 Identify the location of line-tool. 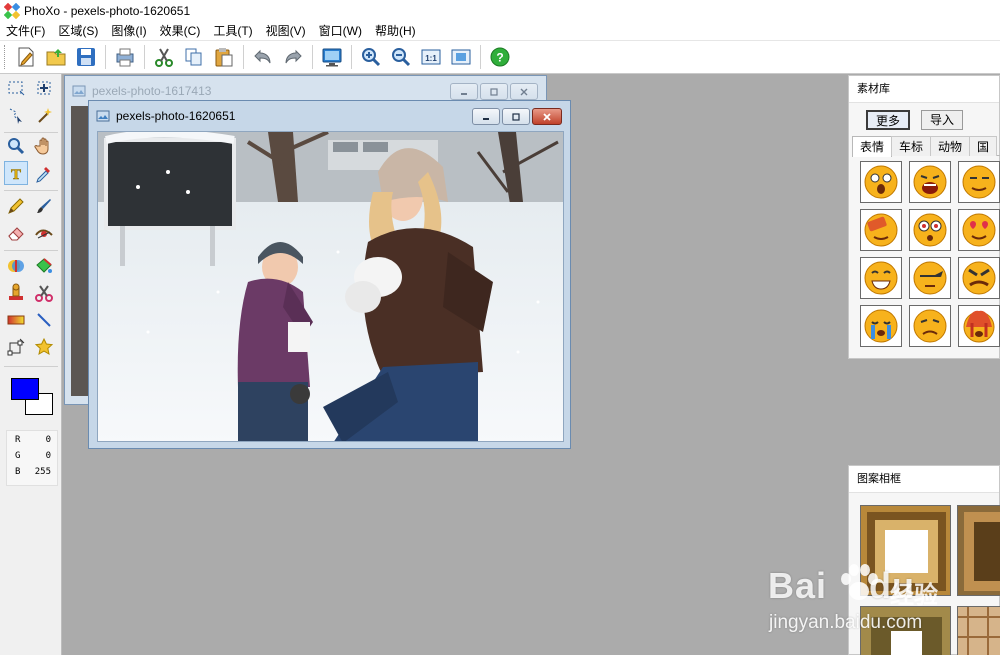
(44, 320).